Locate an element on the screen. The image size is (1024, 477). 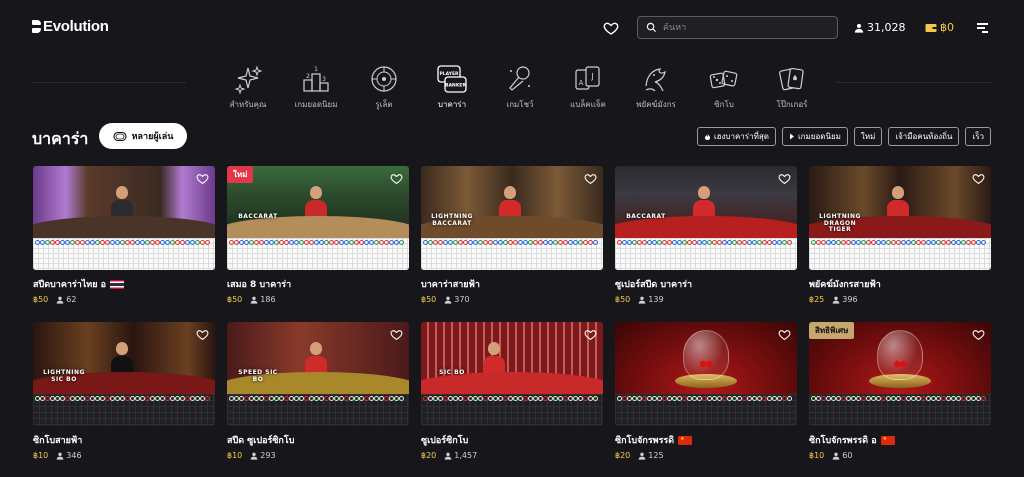
search-input is located at coordinates (748, 27).